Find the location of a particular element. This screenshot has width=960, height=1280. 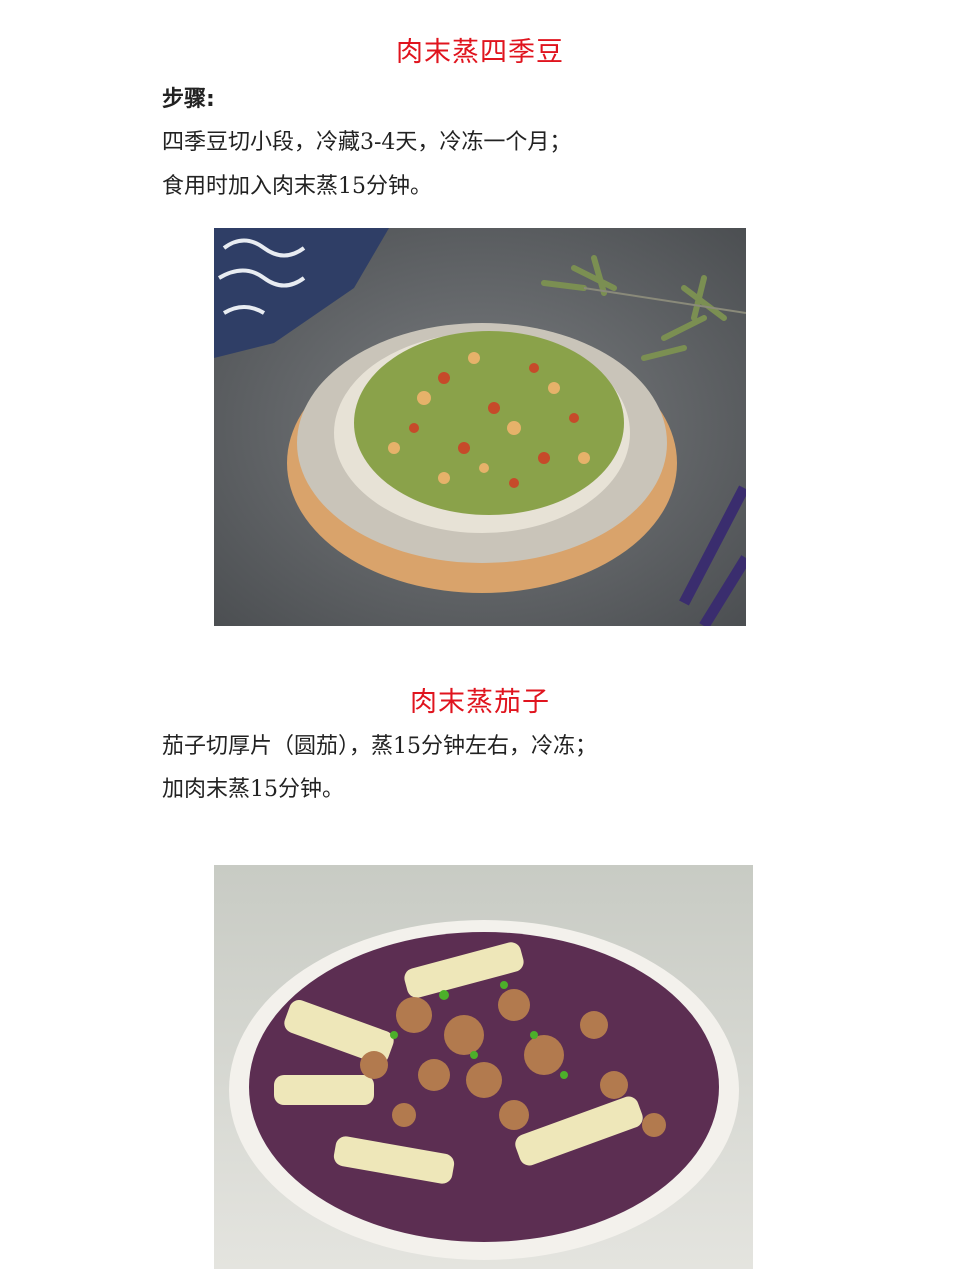

recipe-title: 肉末蒸茄子 is located at coordinates (480, 702).